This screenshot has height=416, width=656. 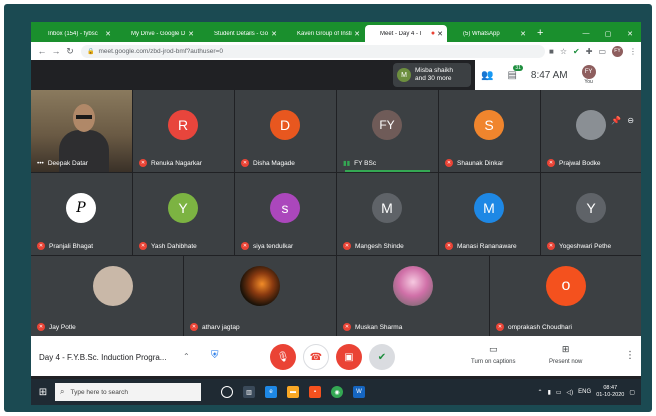 What do you see at coordinates (365, 163) in the screenshot?
I see `participant-name: FY BSc` at bounding box center [365, 163].